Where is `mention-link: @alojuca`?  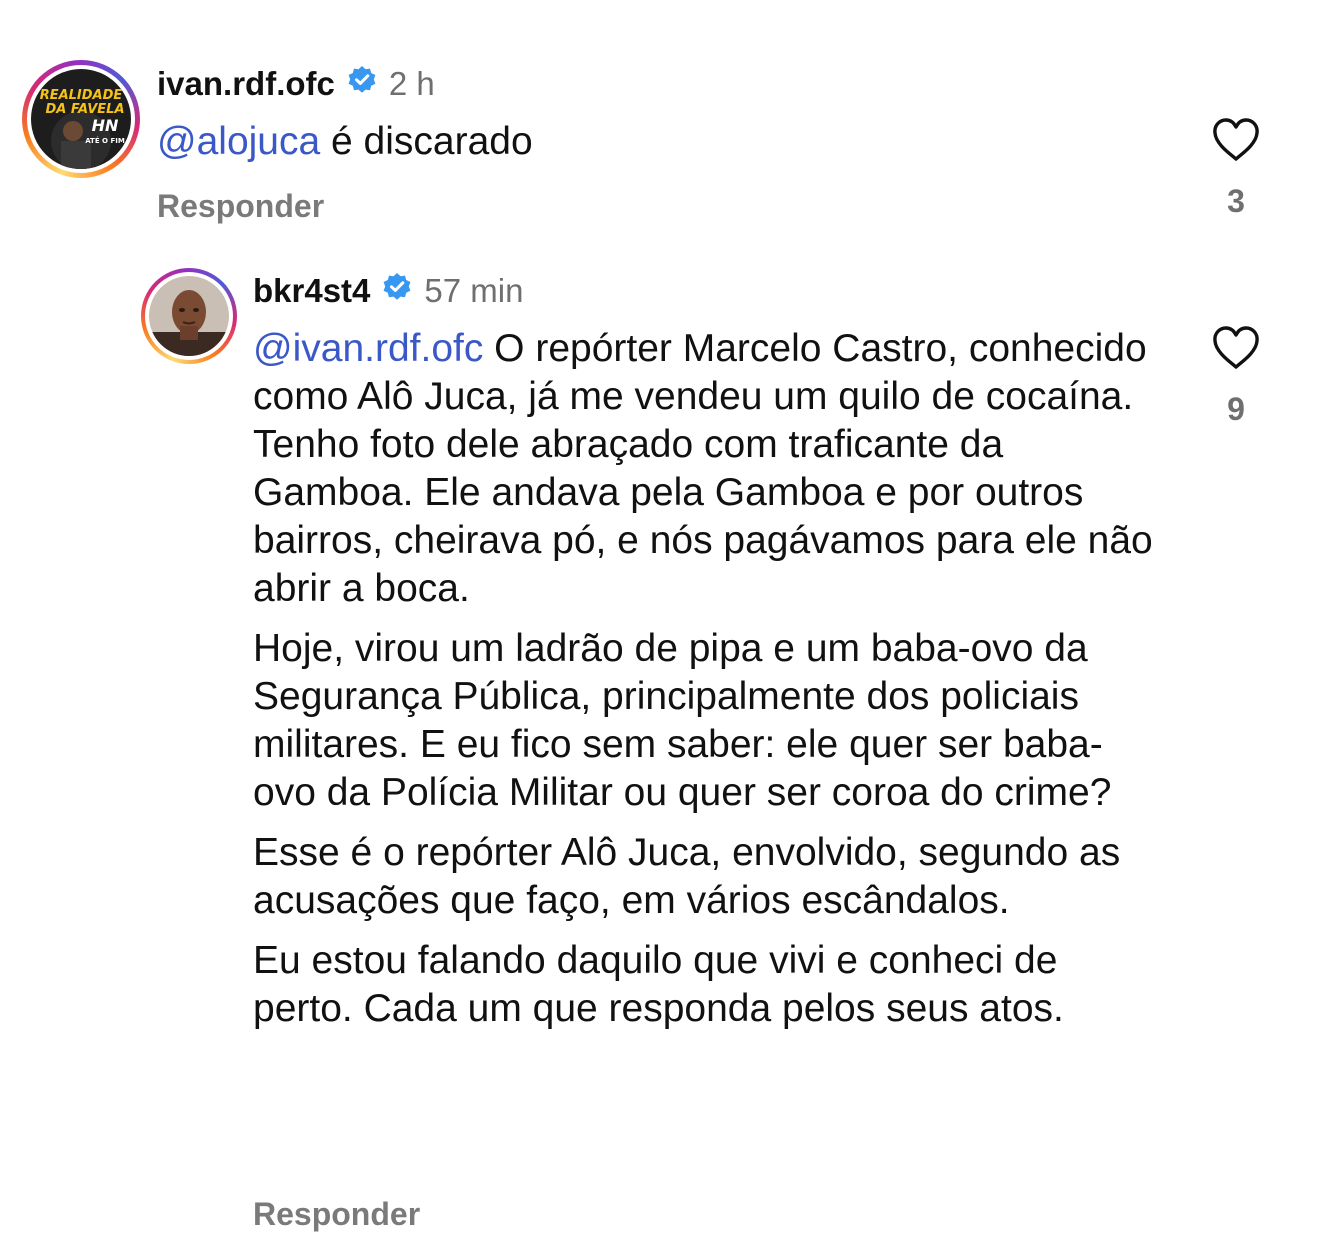
mention-link: @alojuca is located at coordinates (238, 141).